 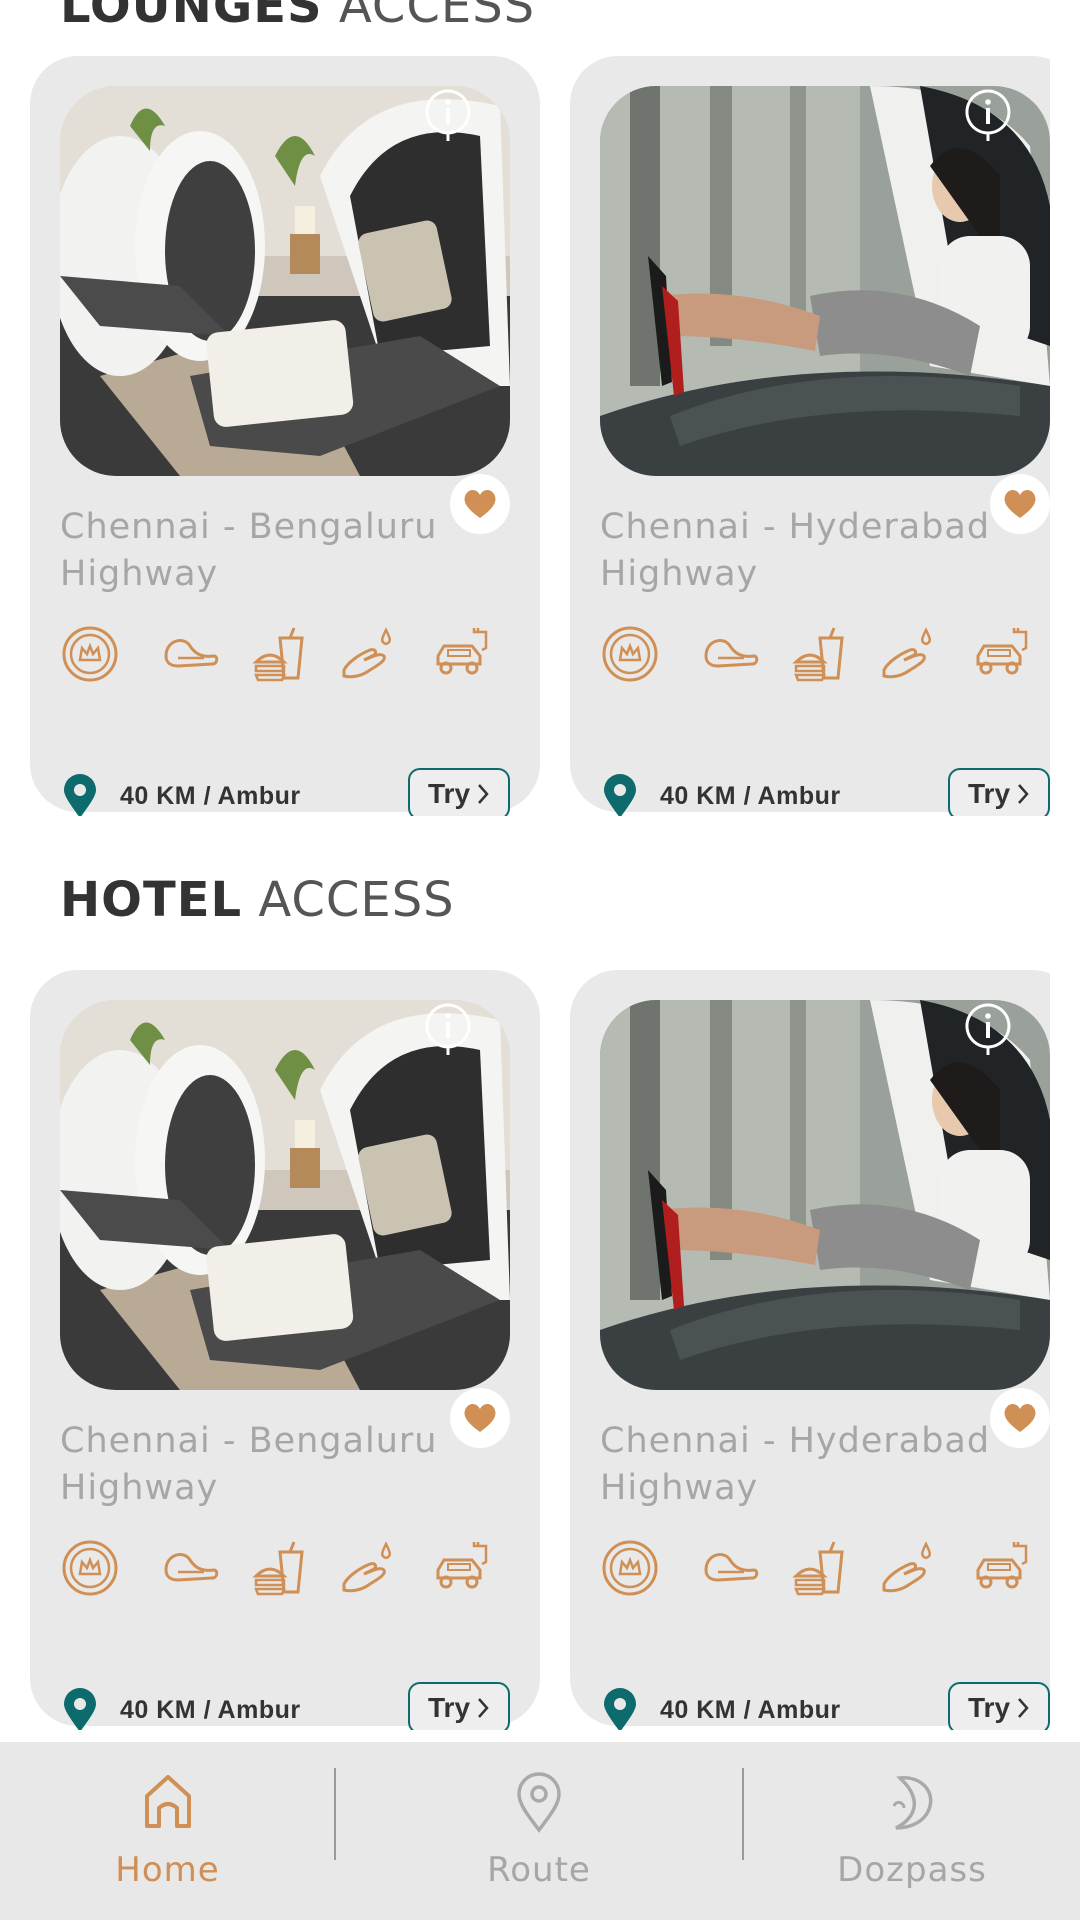 I want to click on nav-item-route: Route, so click(x=539, y=1831).